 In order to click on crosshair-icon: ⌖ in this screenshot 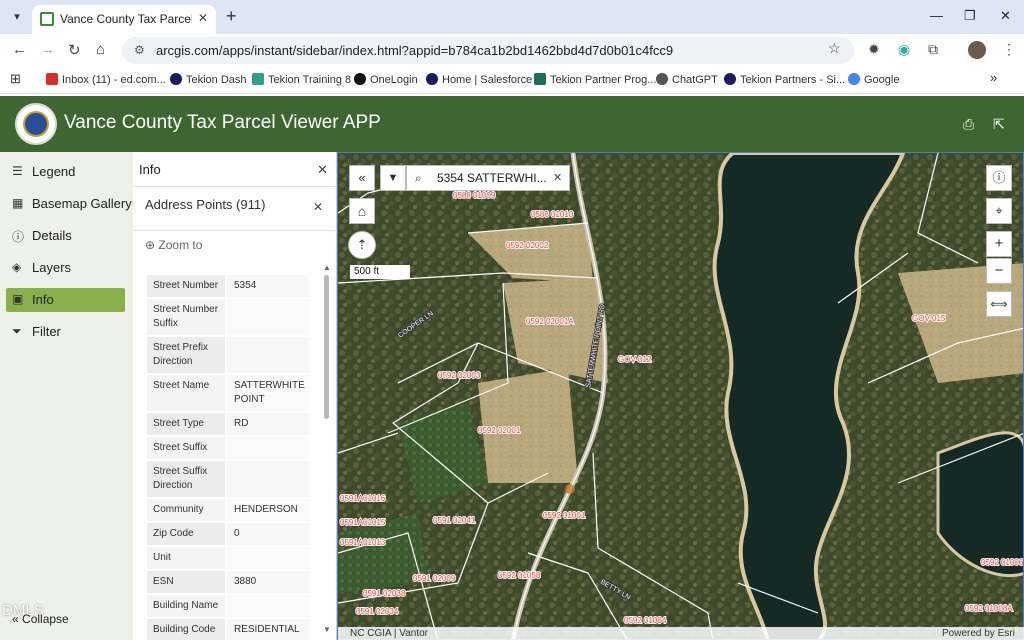, I will do `click(999, 210)`.